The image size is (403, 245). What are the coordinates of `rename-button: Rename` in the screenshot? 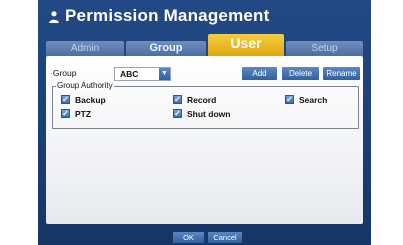 It's located at (341, 73).